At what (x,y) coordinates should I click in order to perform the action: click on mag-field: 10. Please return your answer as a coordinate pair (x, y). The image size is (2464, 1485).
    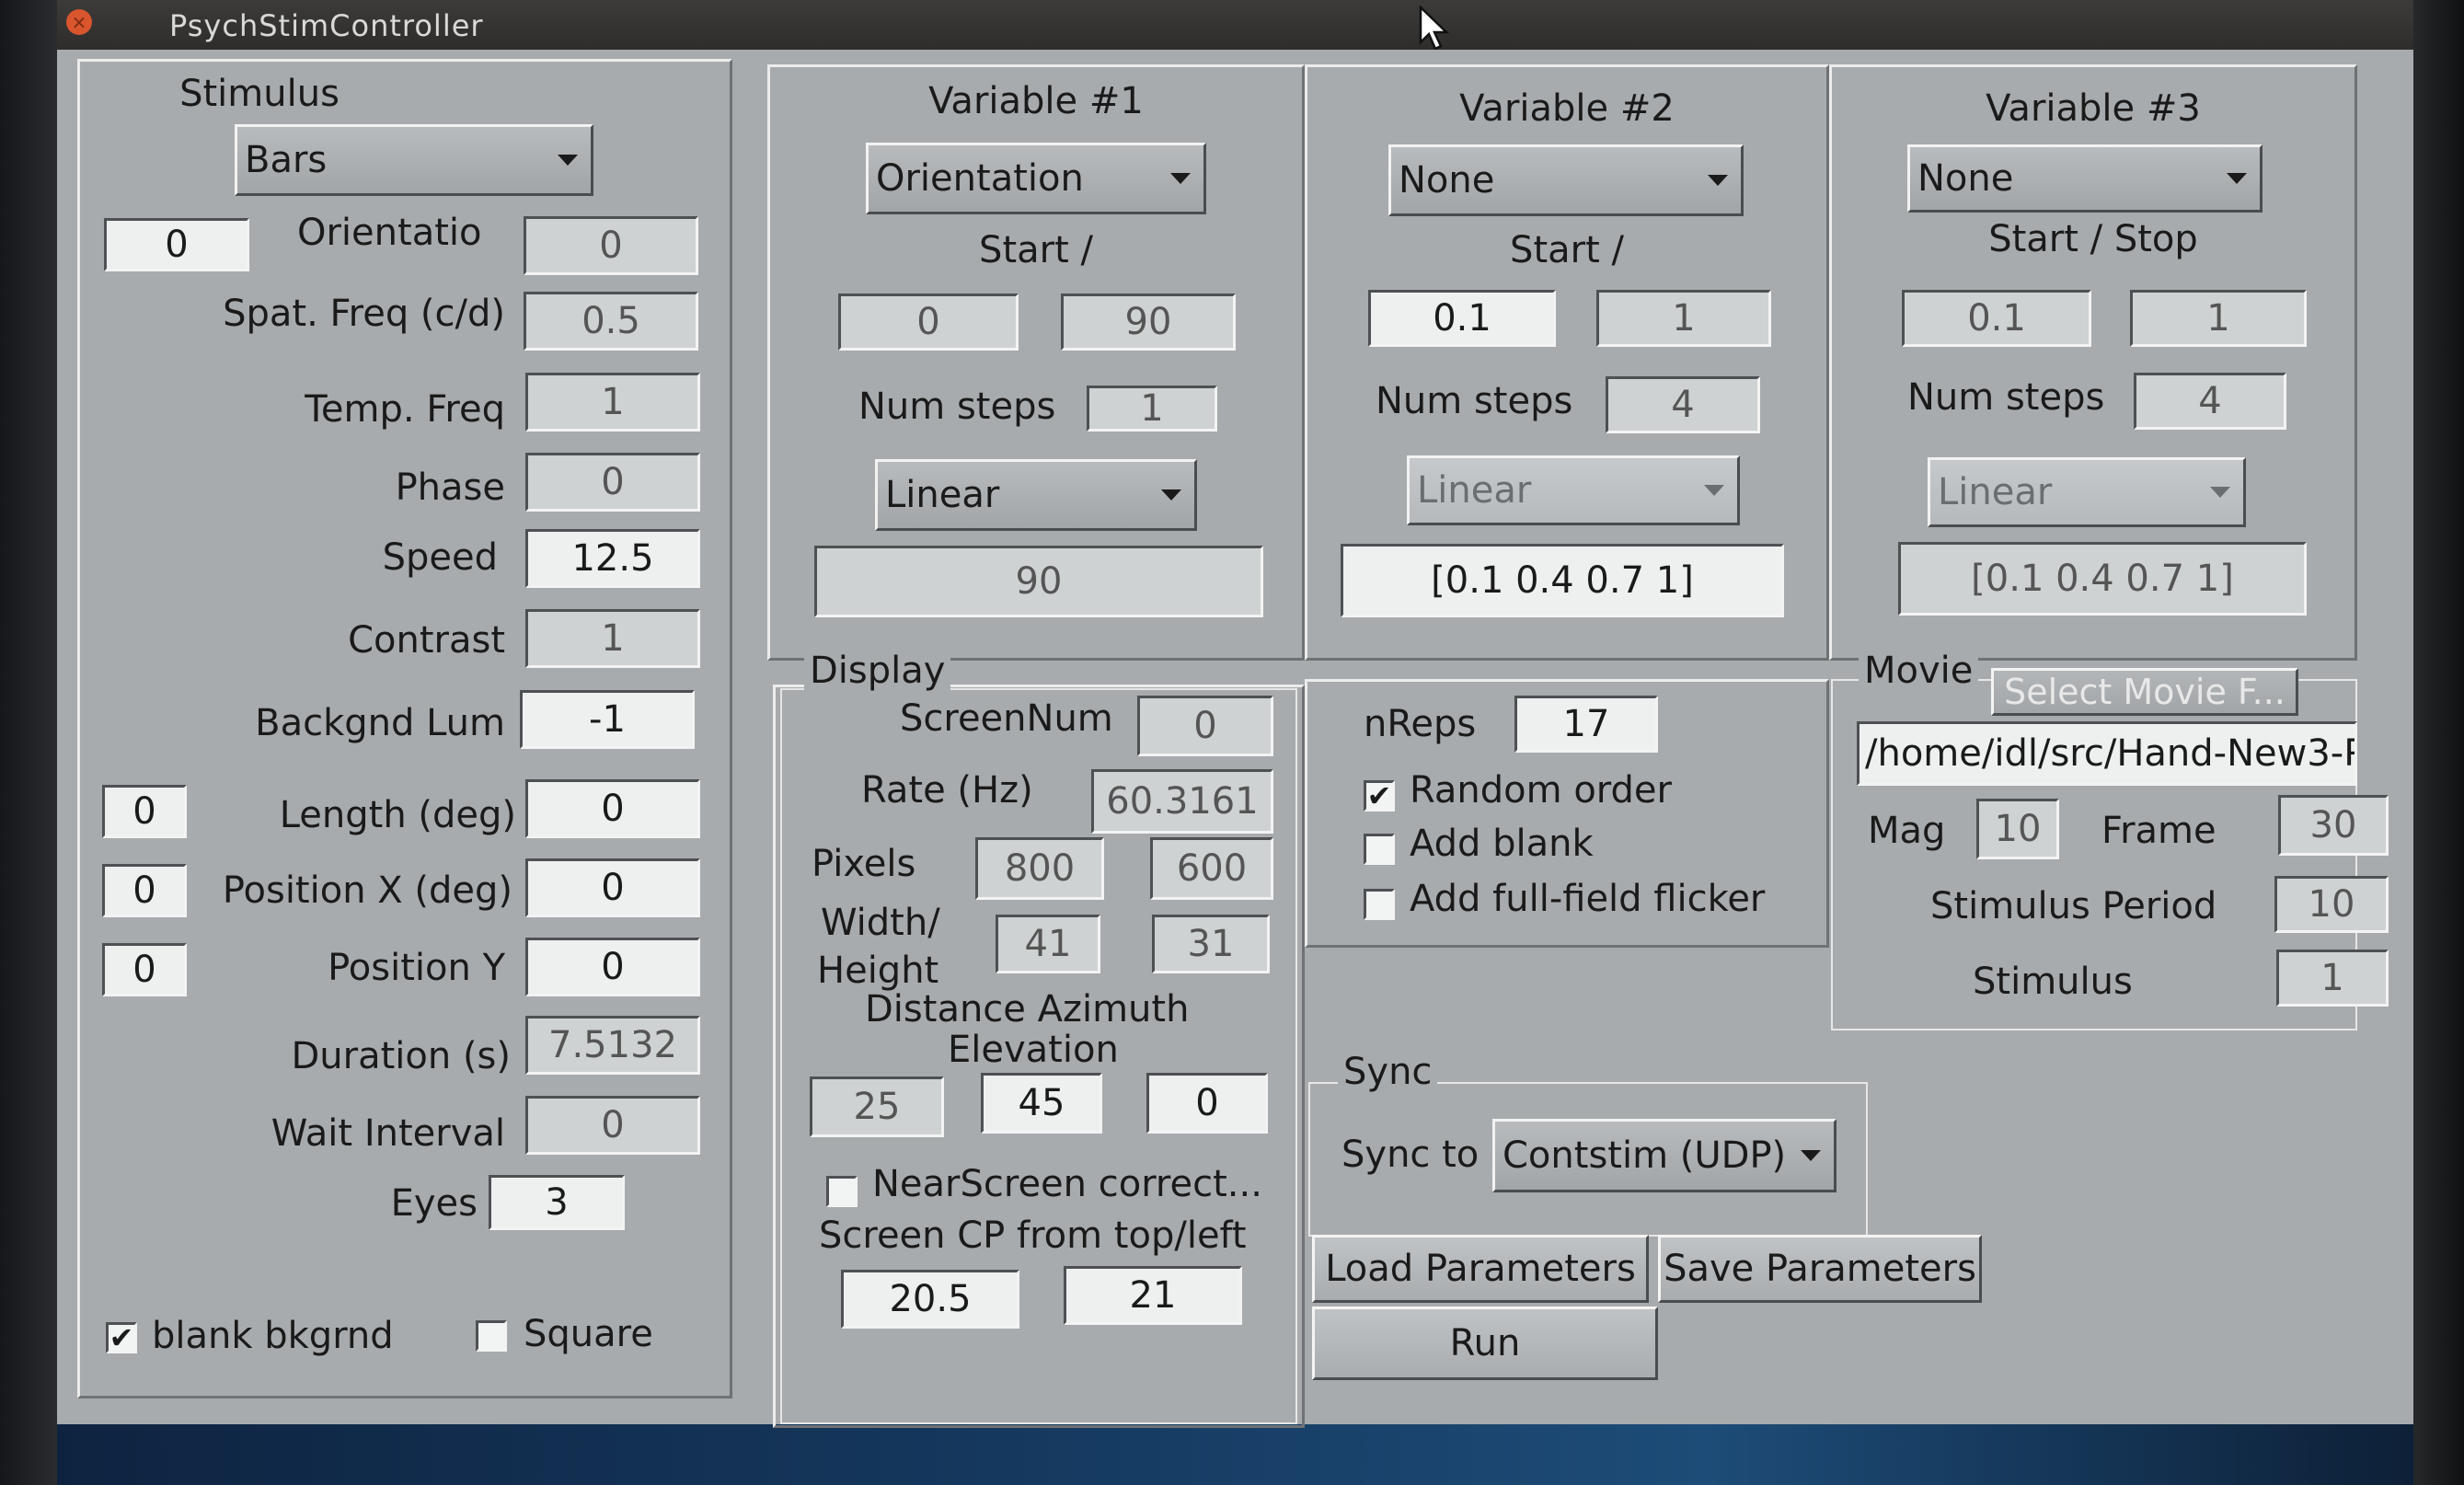
    Looking at the image, I should click on (2017, 829).